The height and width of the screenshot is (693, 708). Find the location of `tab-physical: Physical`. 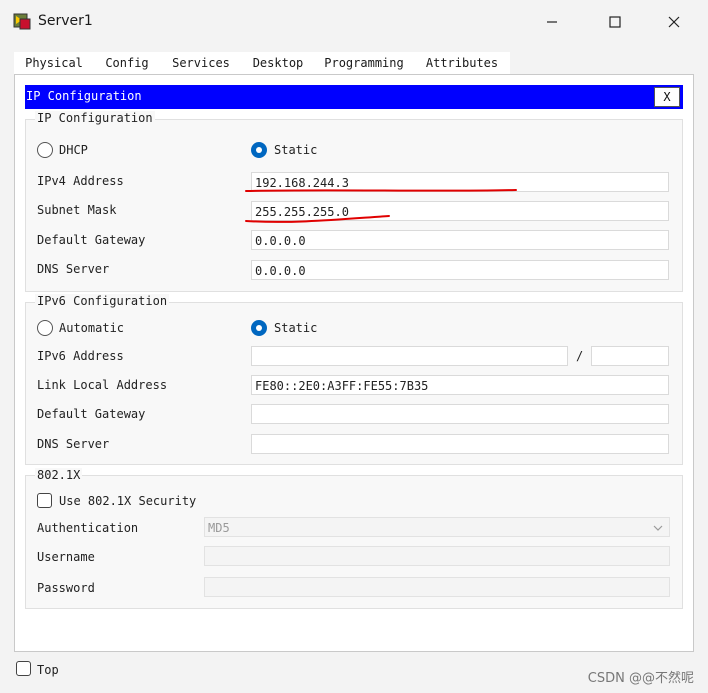

tab-physical: Physical is located at coordinates (54, 63).